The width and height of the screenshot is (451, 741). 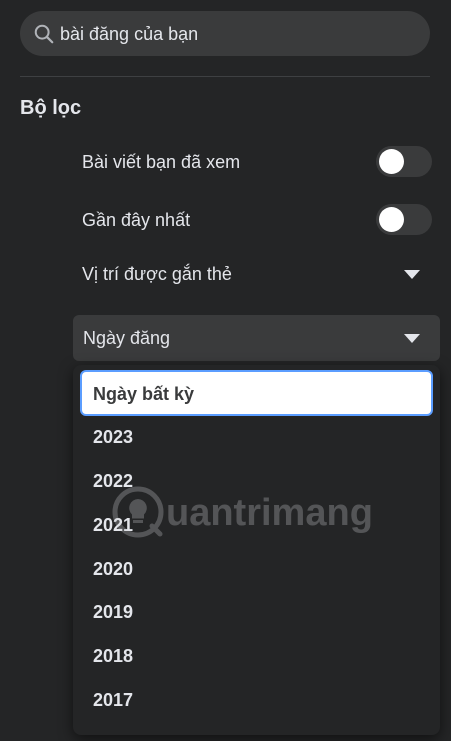 I want to click on date-posted-select: Ngày đăng, so click(x=256, y=338).